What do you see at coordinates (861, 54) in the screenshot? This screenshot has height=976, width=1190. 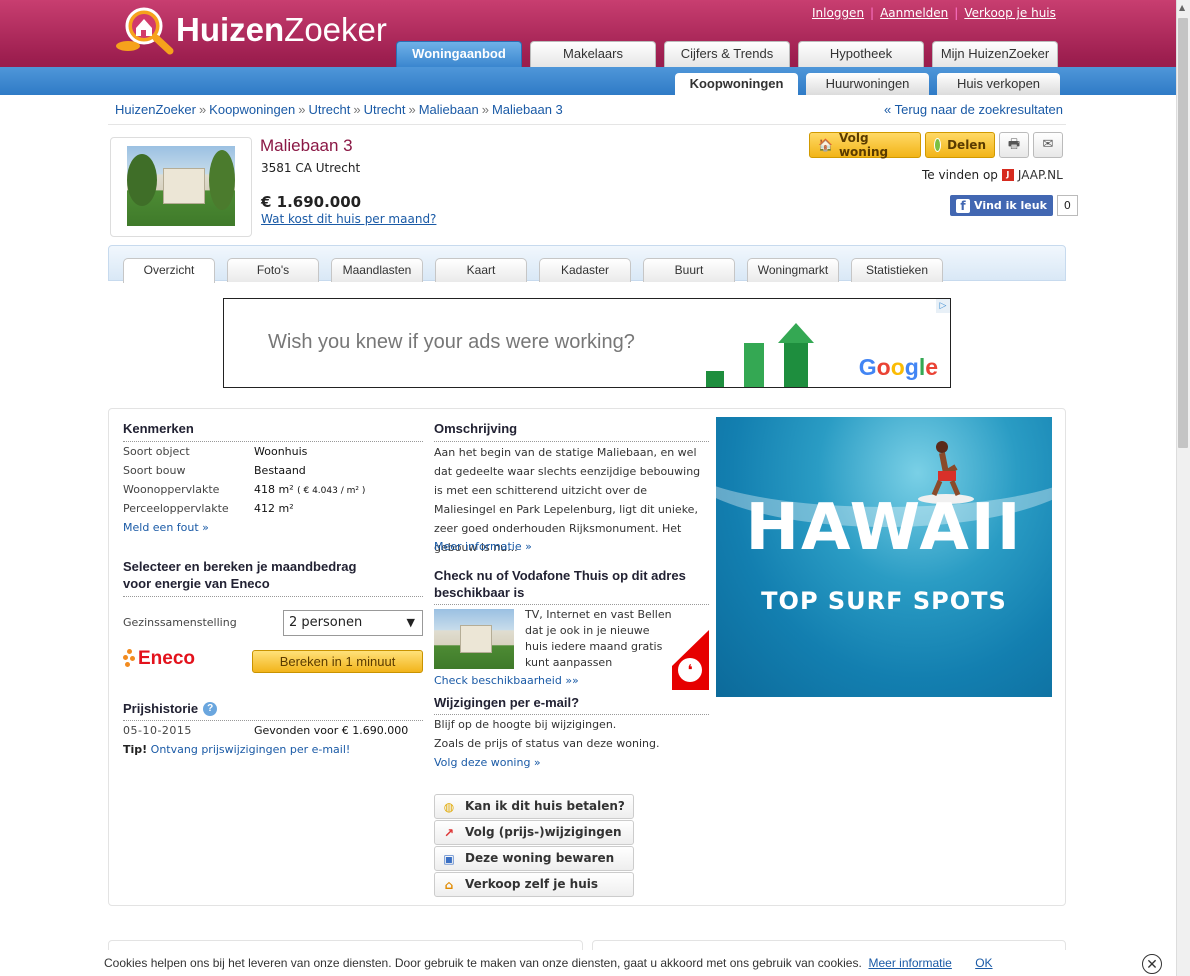 I see `tab-hypotheek: Hypotheek` at bounding box center [861, 54].